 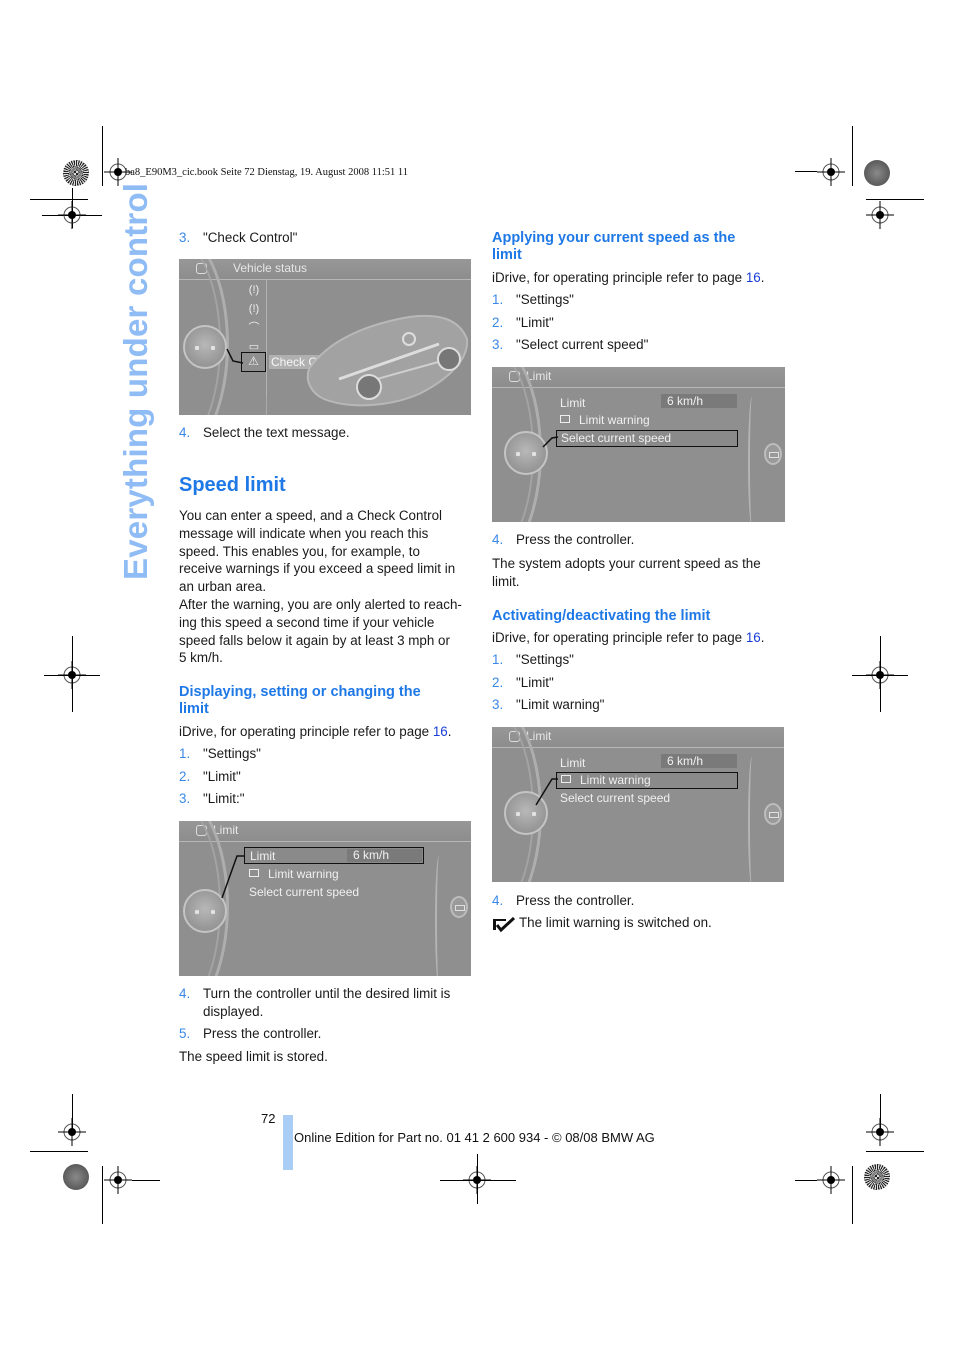 I want to click on tire-pressure-icon: (!), so click(x=254, y=290).